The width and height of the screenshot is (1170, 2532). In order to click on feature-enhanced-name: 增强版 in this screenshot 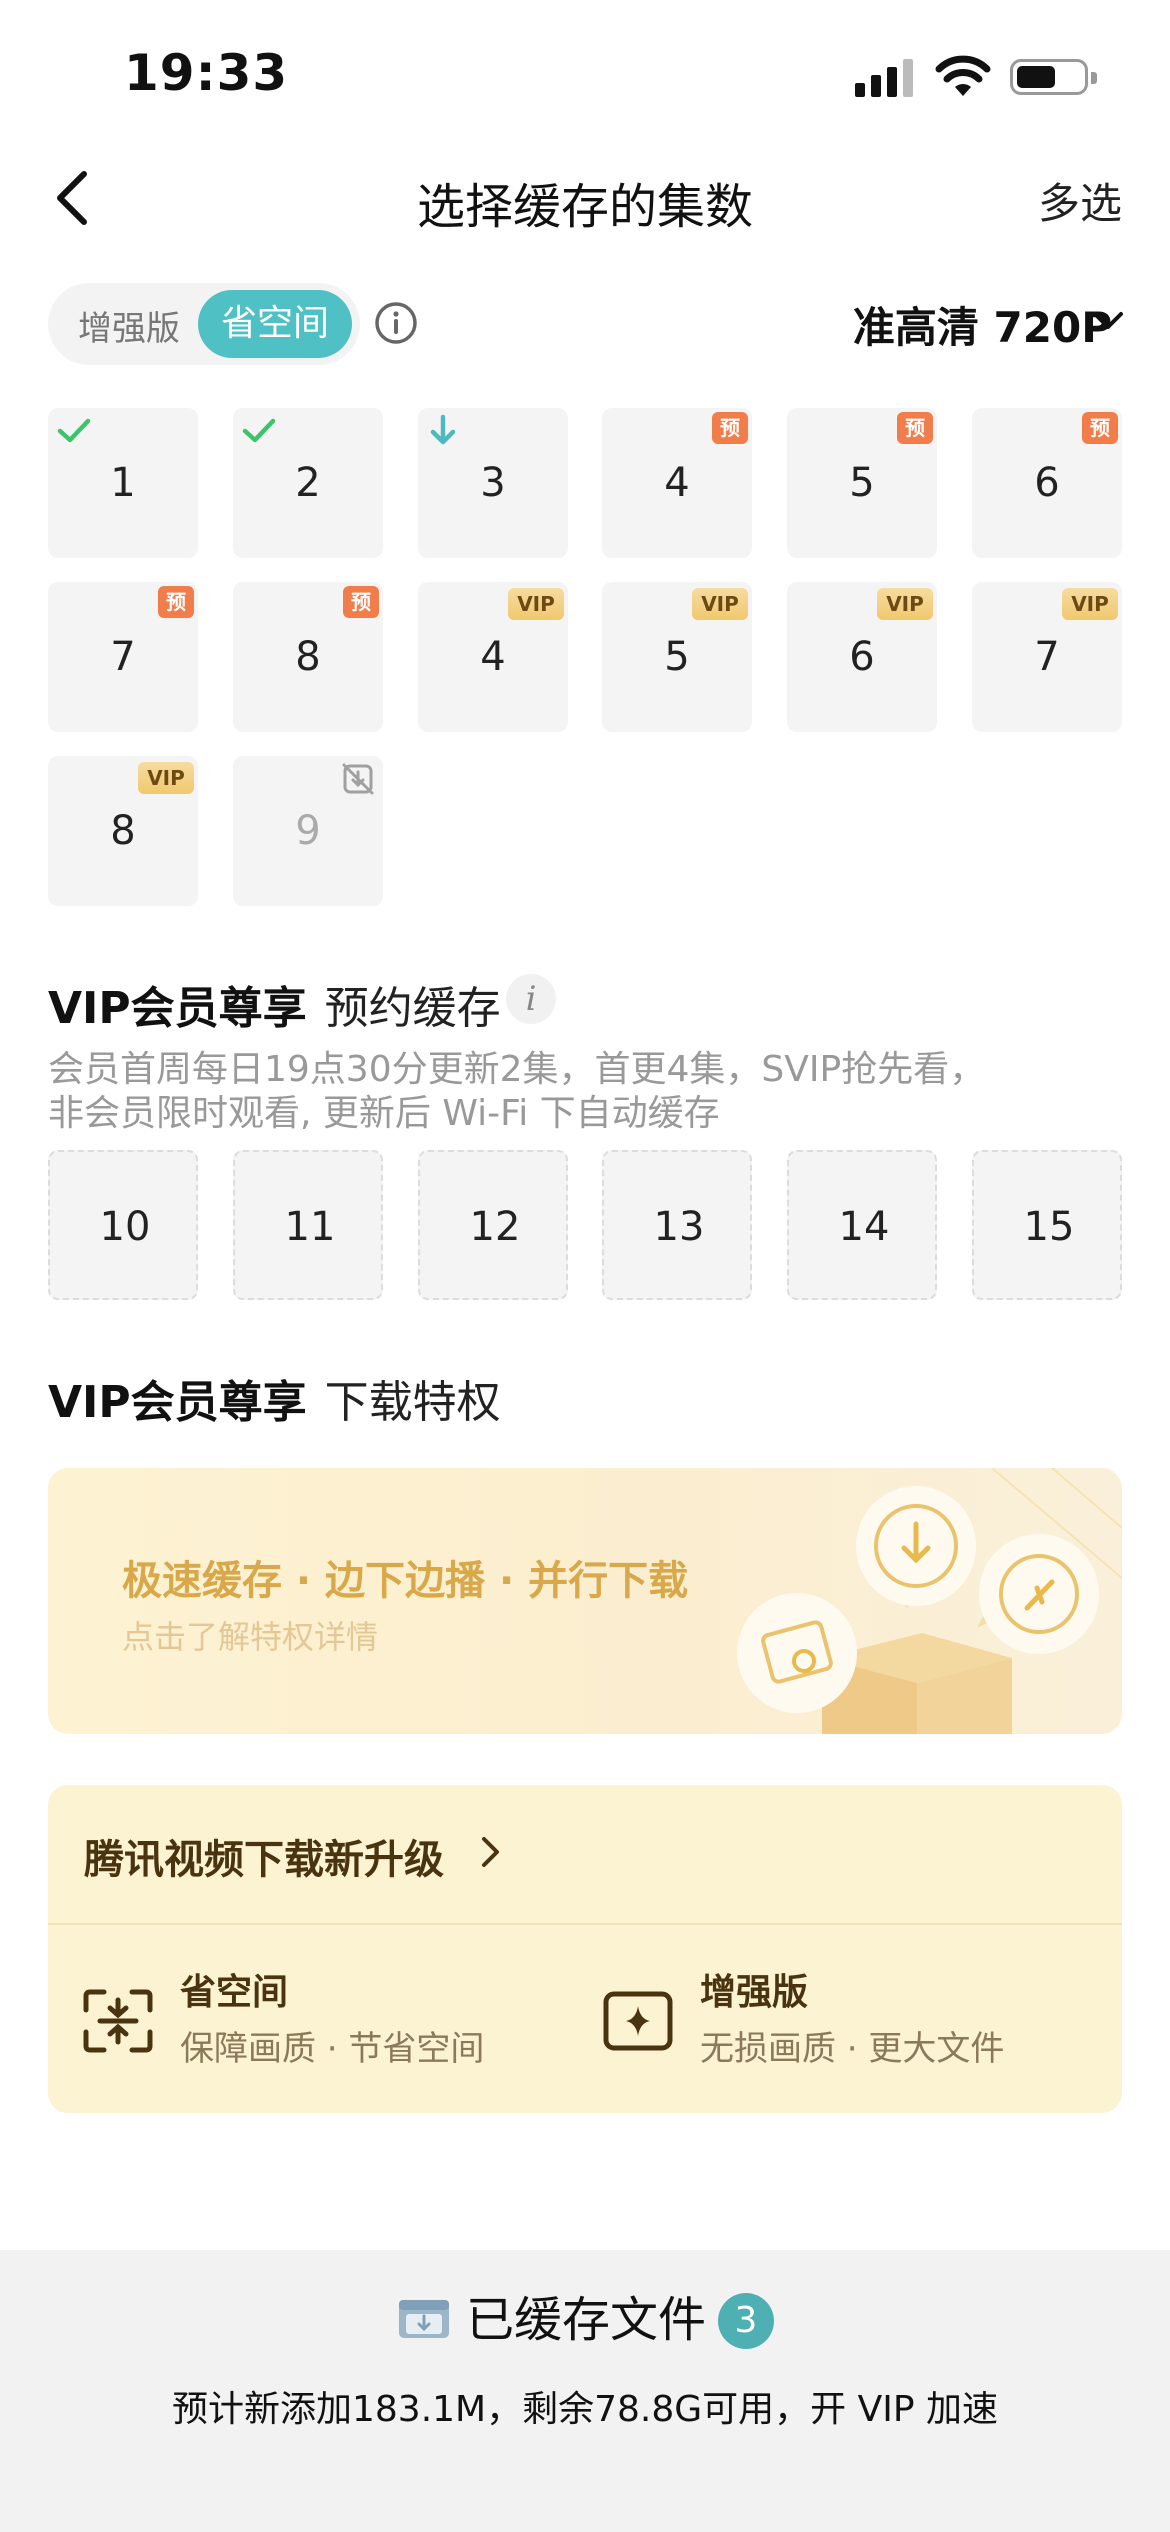, I will do `click(754, 1992)`.